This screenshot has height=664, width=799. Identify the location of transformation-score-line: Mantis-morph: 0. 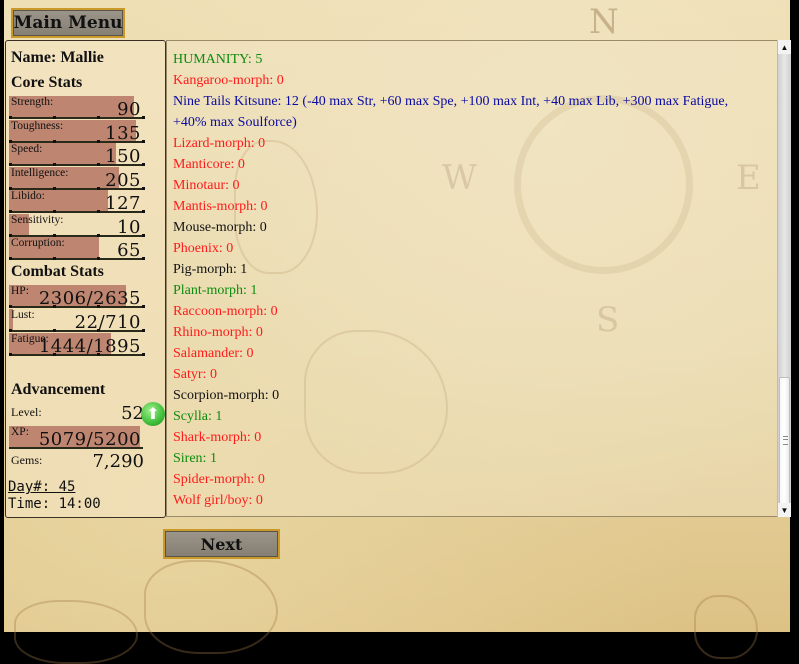
(220, 206).